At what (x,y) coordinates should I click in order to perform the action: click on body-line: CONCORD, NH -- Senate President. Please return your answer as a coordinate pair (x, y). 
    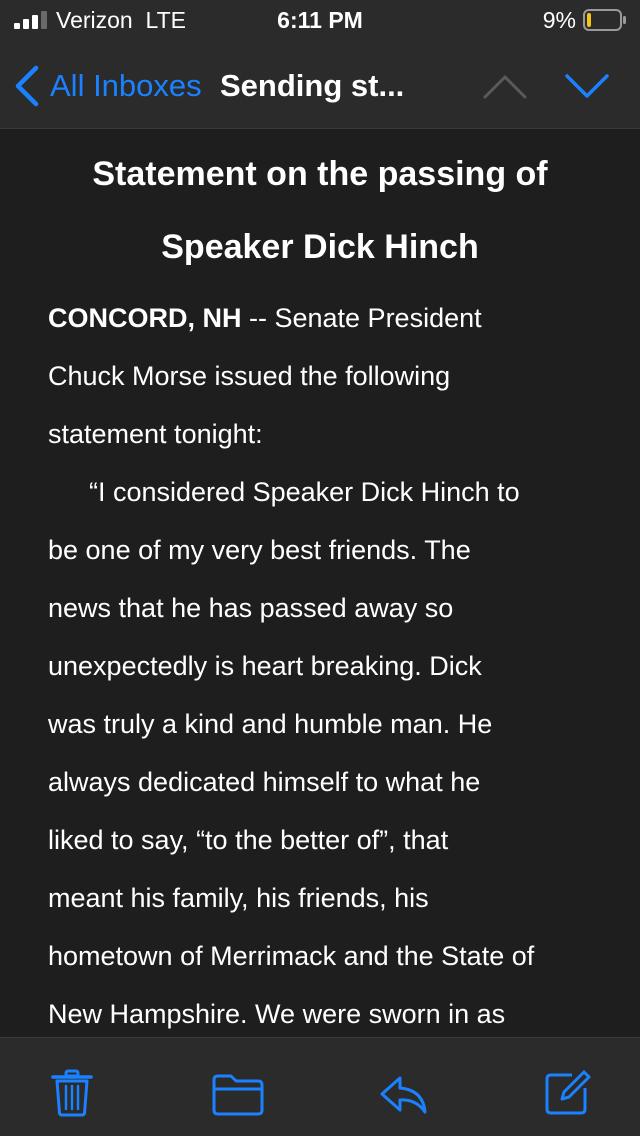
    Looking at the image, I should click on (328, 318).